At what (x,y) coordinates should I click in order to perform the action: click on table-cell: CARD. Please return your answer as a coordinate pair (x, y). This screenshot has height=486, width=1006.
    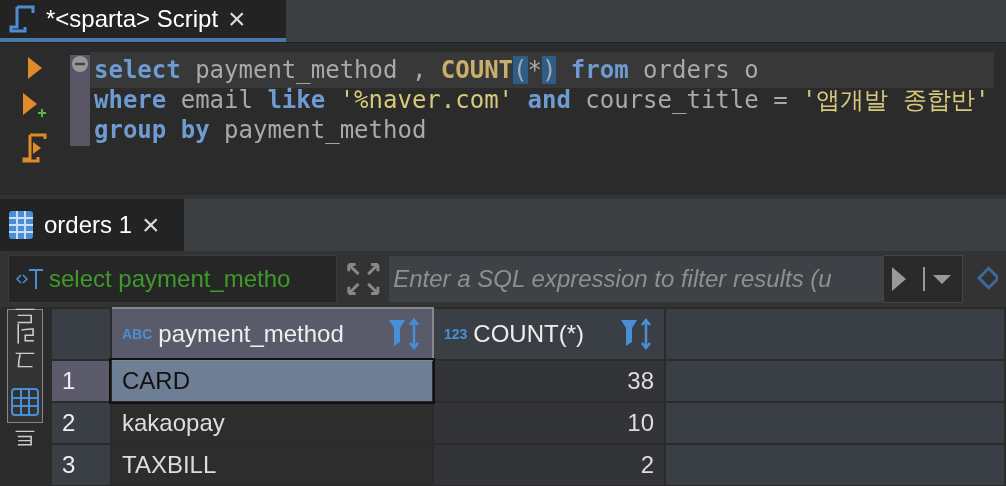
    Looking at the image, I should click on (272, 381).